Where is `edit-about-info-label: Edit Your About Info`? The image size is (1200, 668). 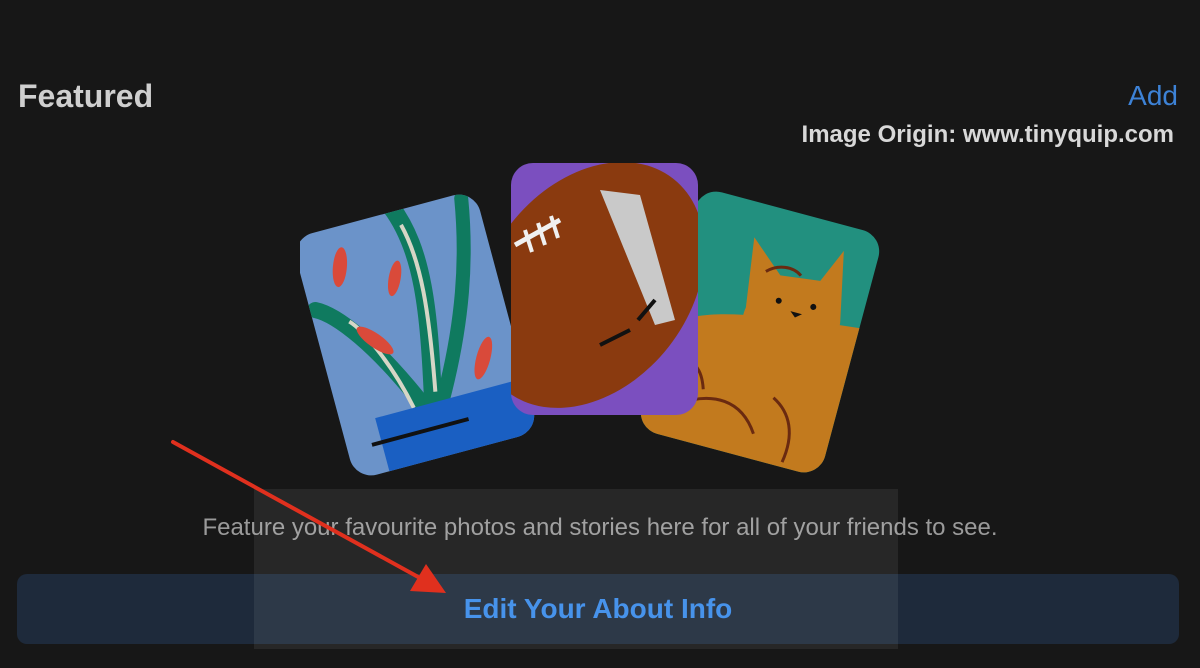
edit-about-info-label: Edit Your About Info is located at coordinates (598, 608).